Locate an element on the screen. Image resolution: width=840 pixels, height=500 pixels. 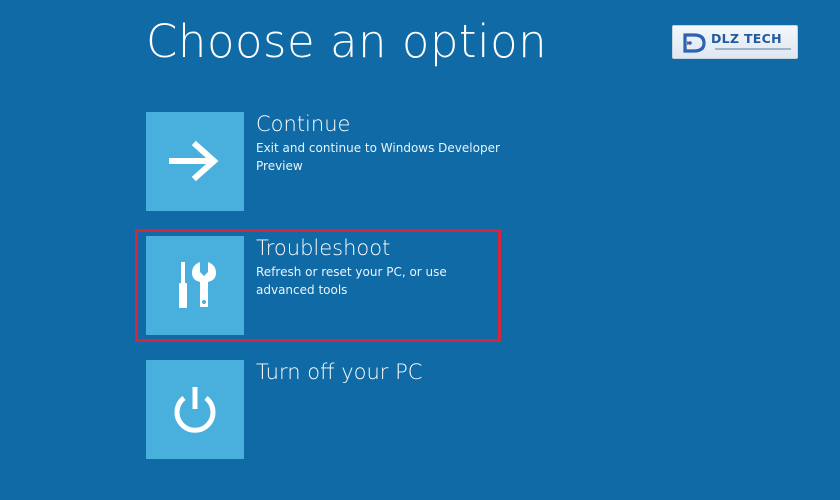
arrow-right-icon is located at coordinates (194, 161).